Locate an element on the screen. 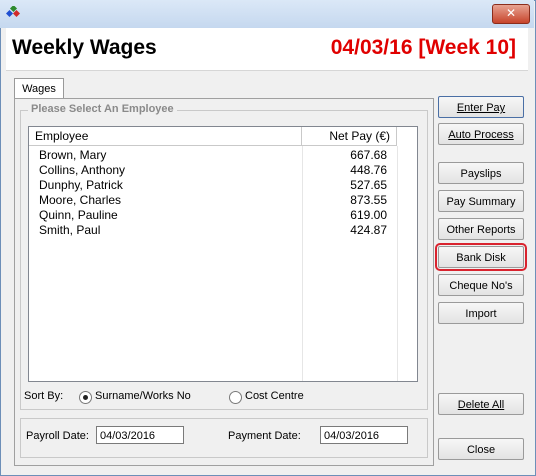 This screenshot has height=476, width=536. payment-date-field: 04/03/2016 is located at coordinates (364, 435).